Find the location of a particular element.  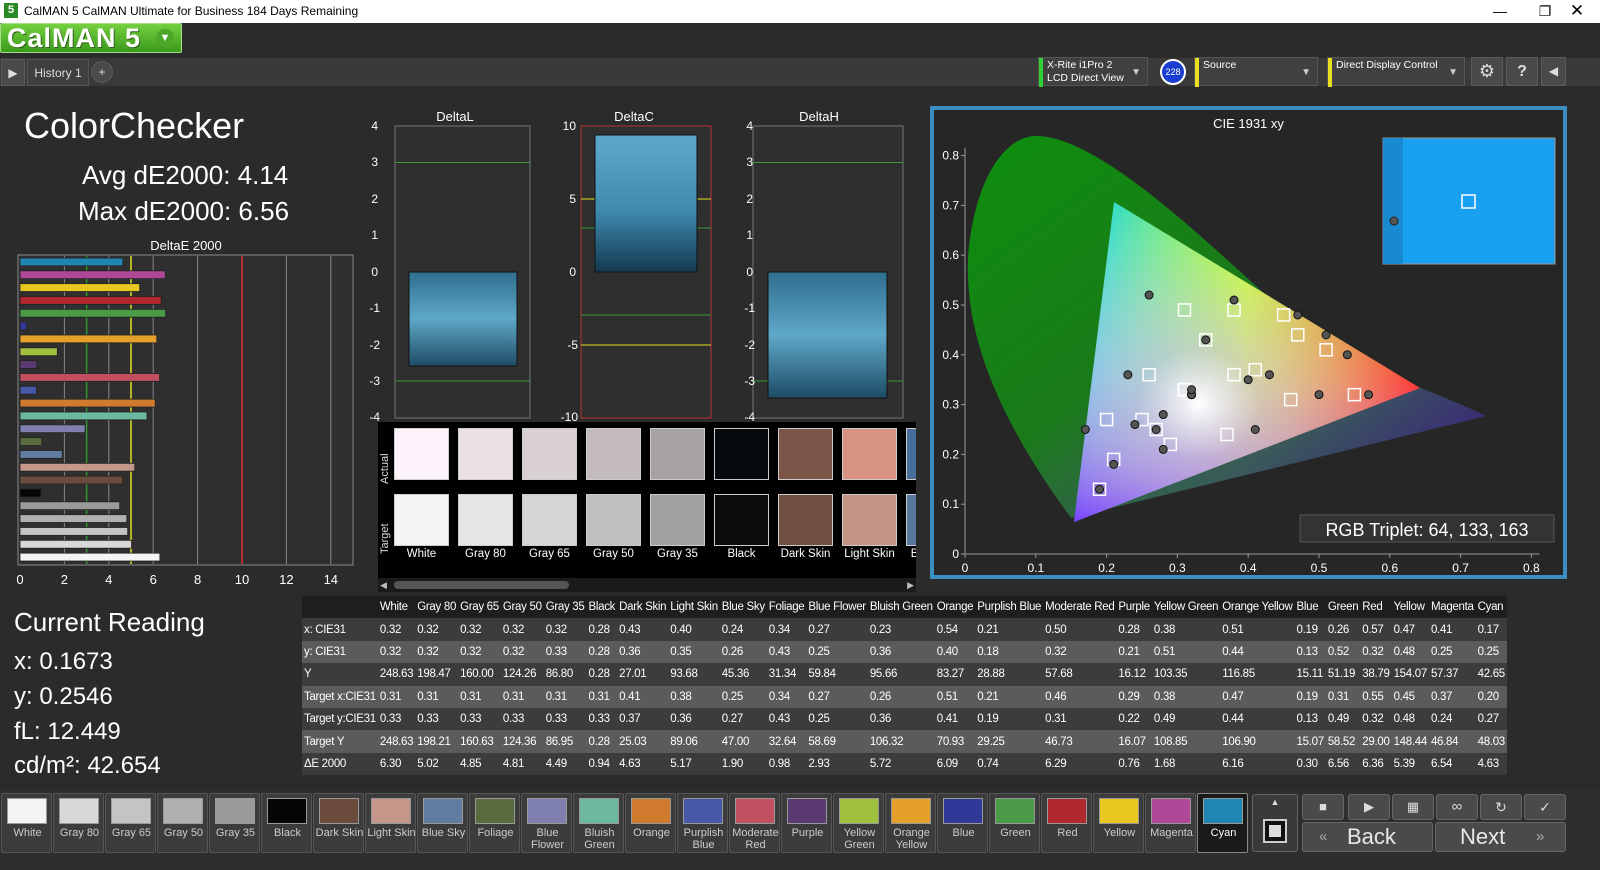

reading-x: x: 0.1673 is located at coordinates (63, 661).